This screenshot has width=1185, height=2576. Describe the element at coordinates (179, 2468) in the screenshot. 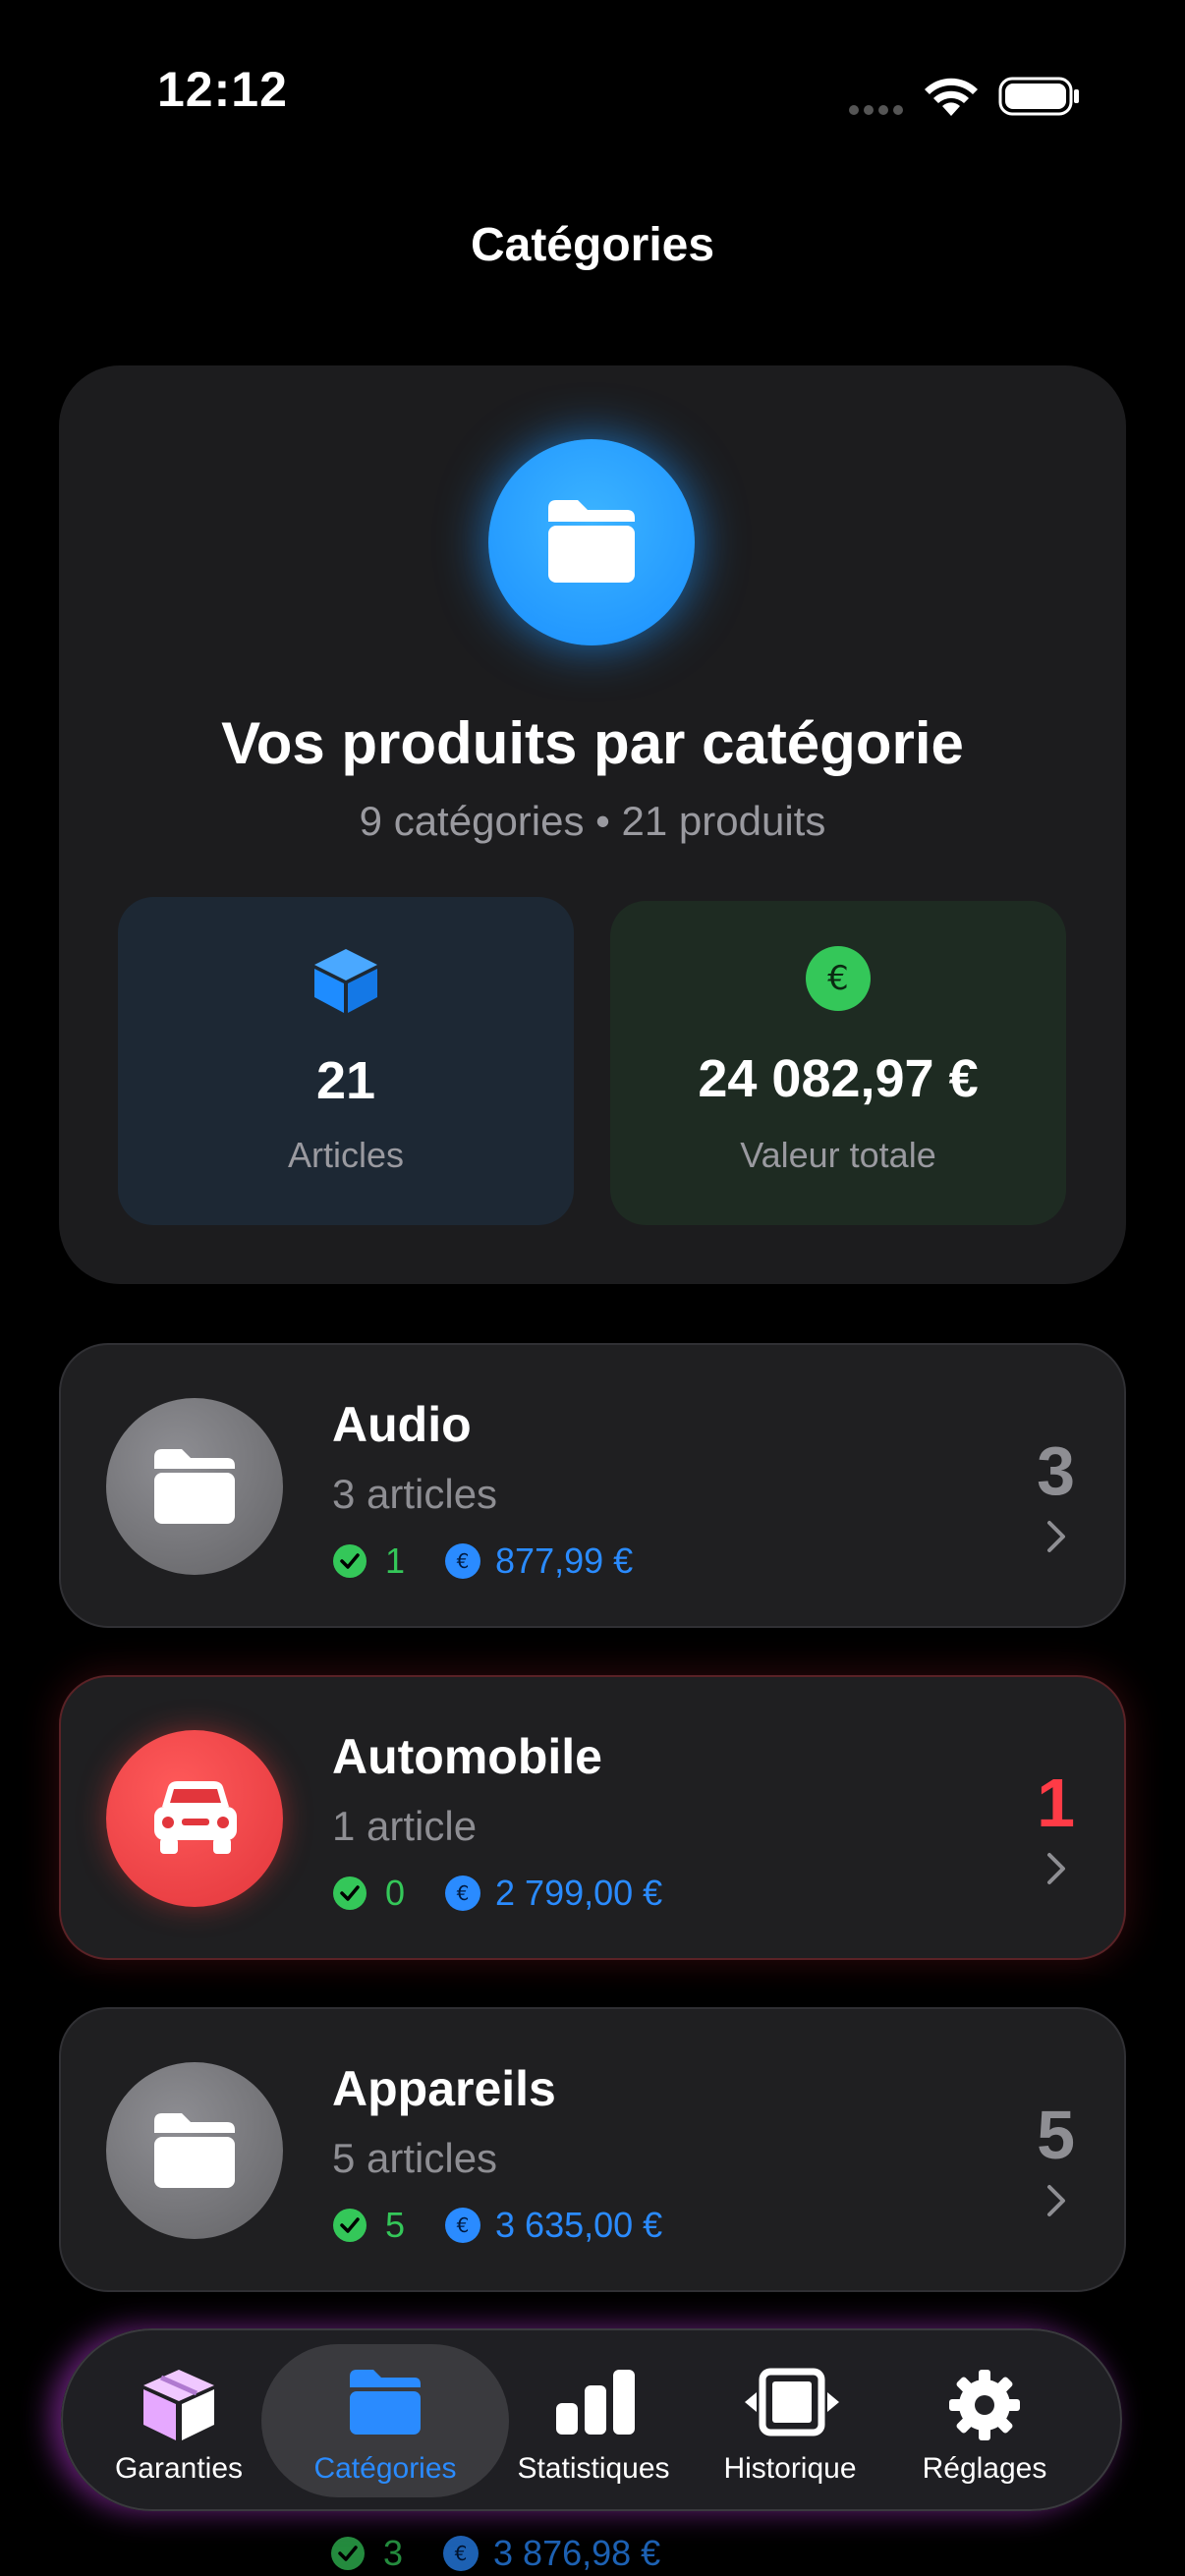

I see `tab-label: Garanties` at that location.